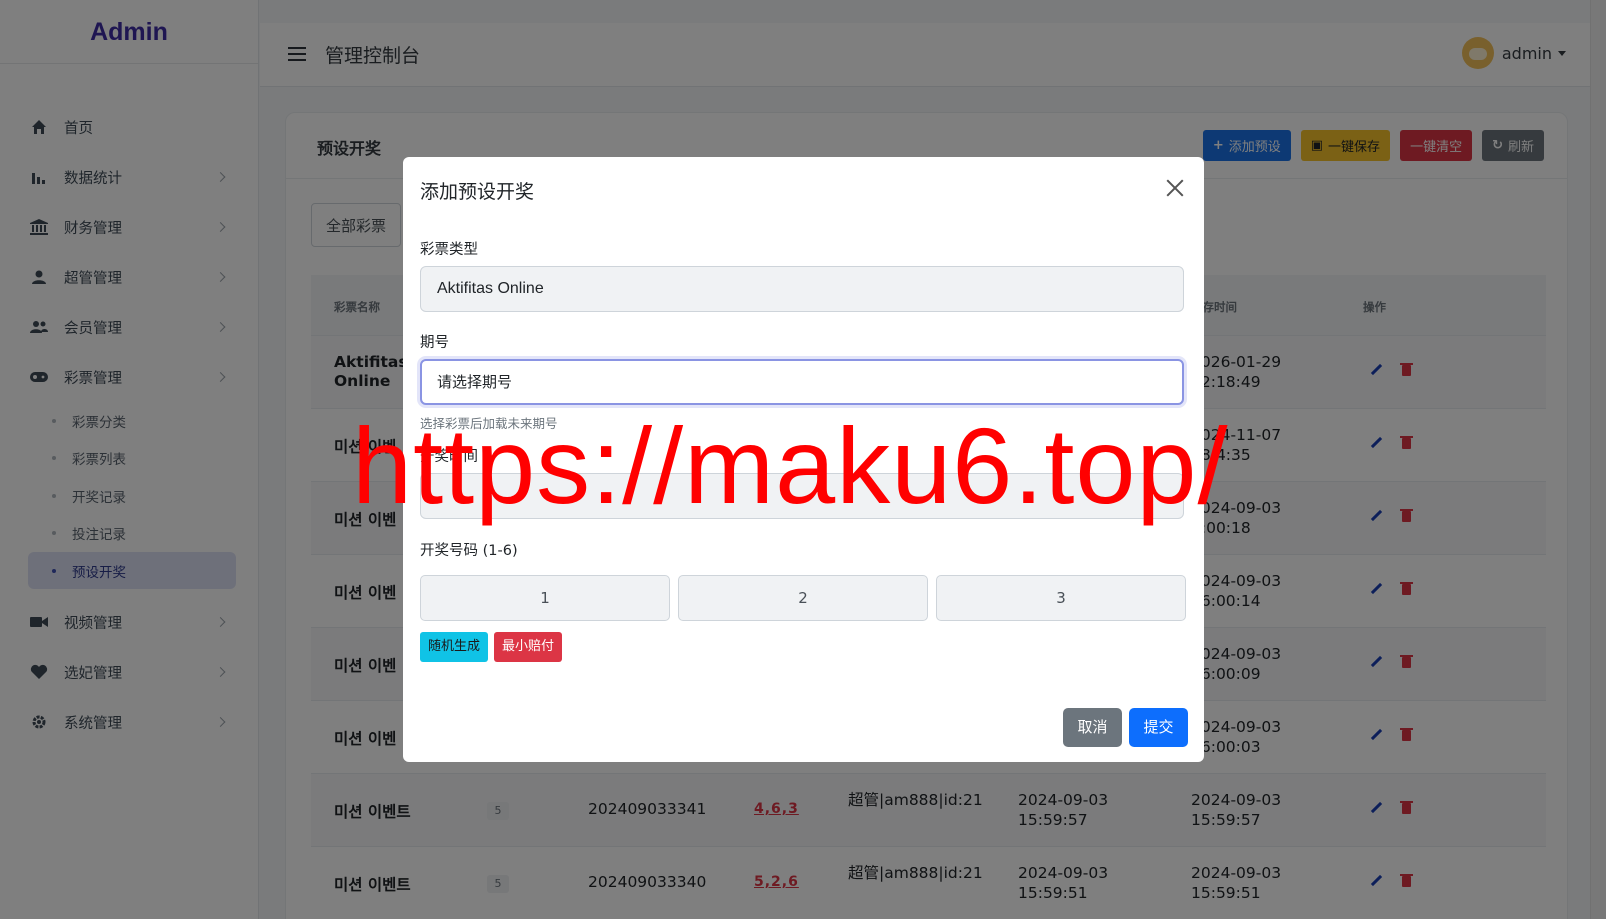  Describe the element at coordinates (528, 647) in the screenshot. I see `min-payout-button: 最小赔付` at that location.